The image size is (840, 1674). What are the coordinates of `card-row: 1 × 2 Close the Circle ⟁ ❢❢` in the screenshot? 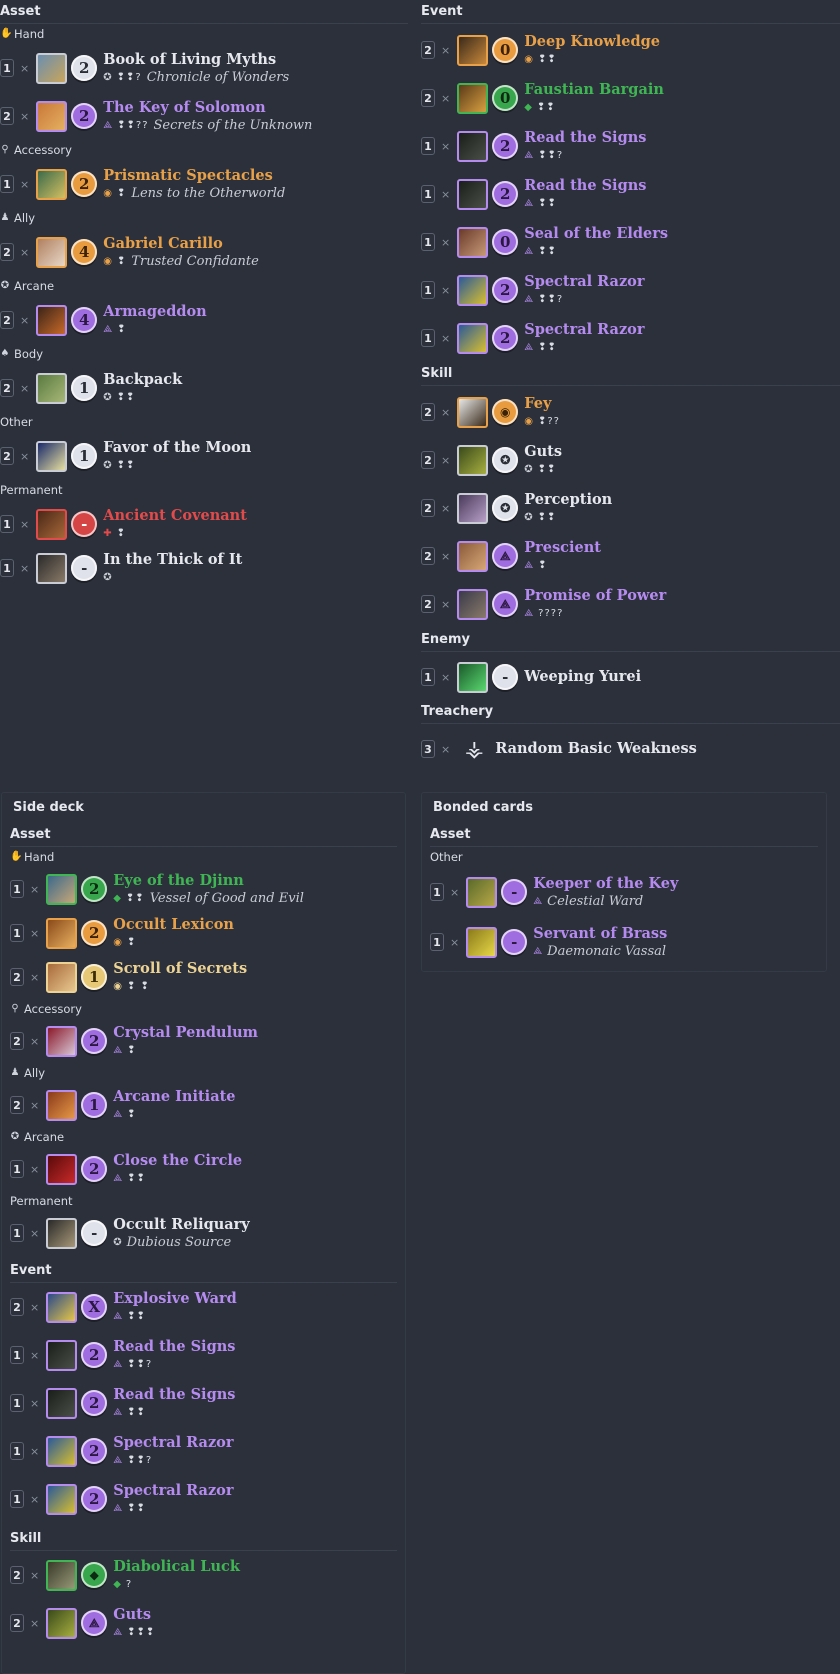 It's located at (203, 1169).